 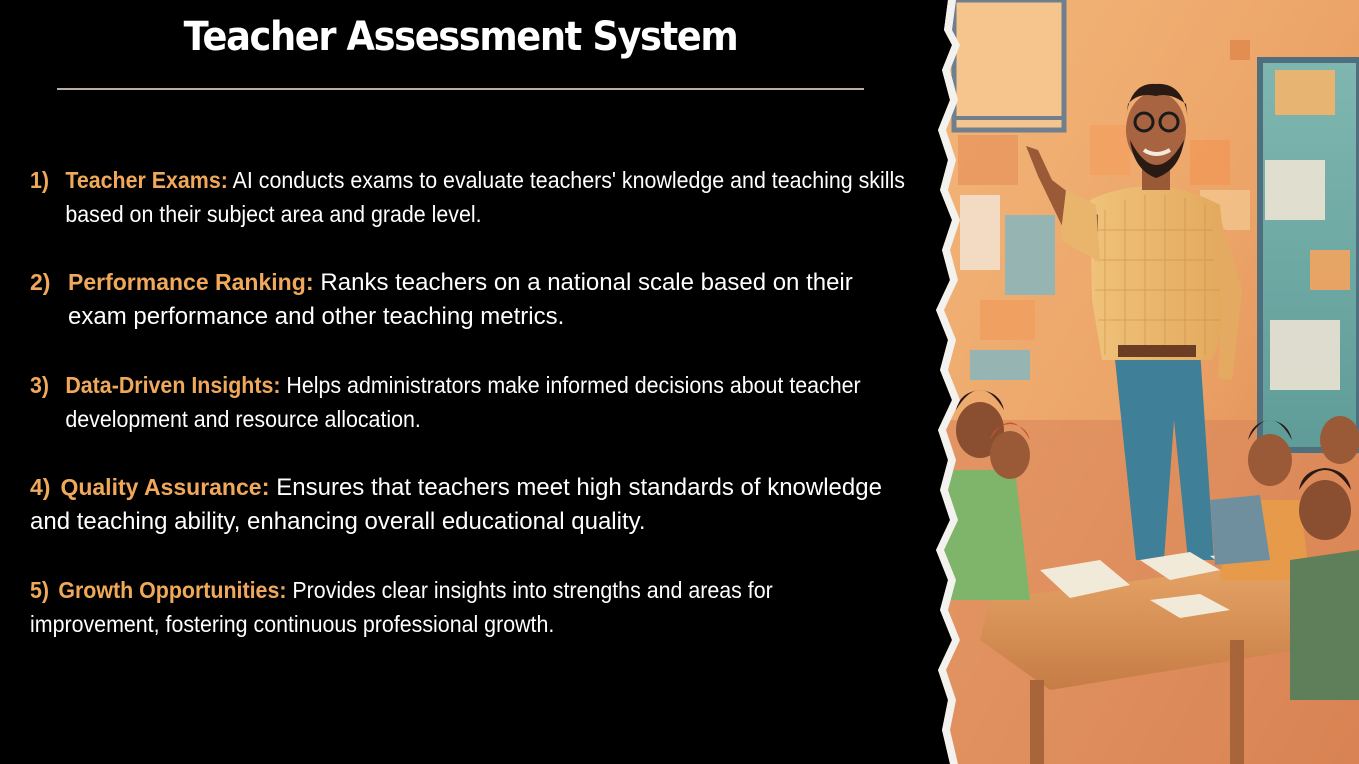 What do you see at coordinates (187, 282) in the screenshot?
I see `bullet-heading: Performance Ranking` at bounding box center [187, 282].